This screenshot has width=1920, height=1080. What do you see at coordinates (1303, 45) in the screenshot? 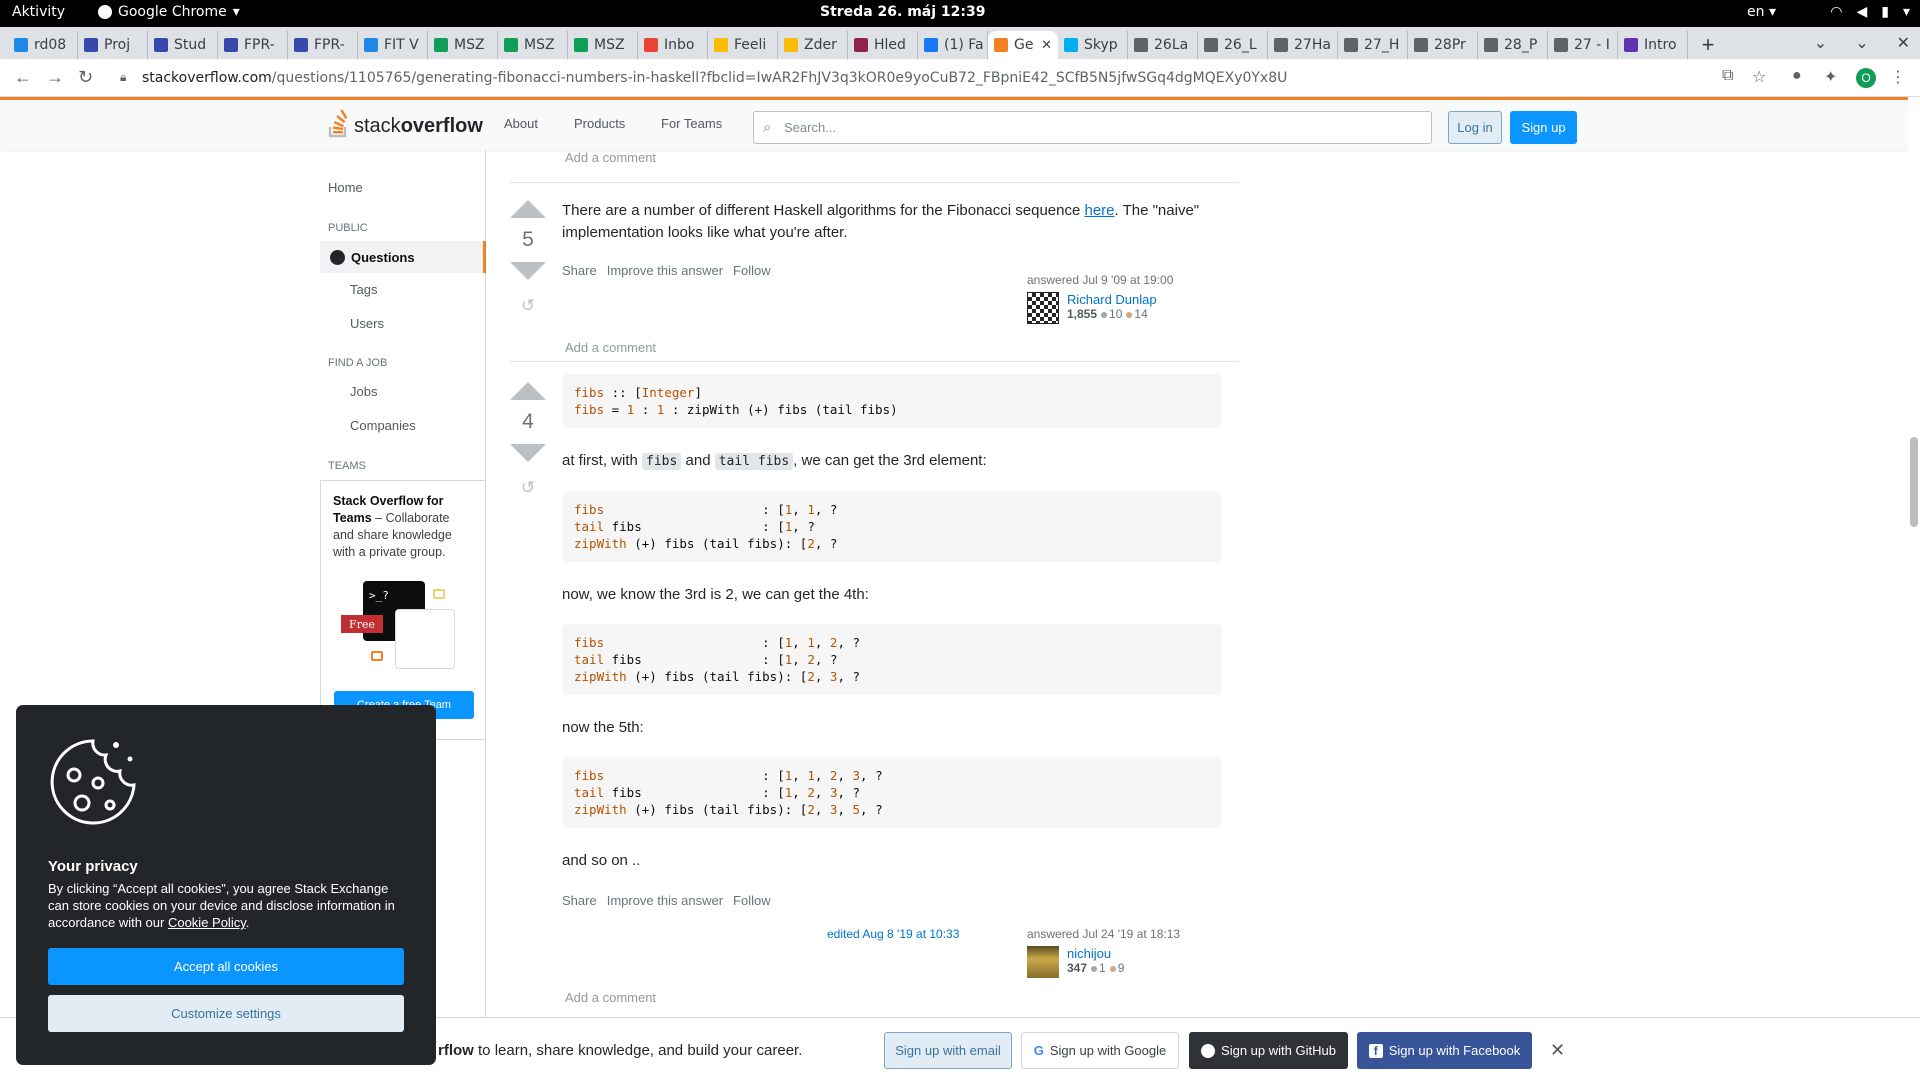
I see `browser-tab: 27Ha` at bounding box center [1303, 45].